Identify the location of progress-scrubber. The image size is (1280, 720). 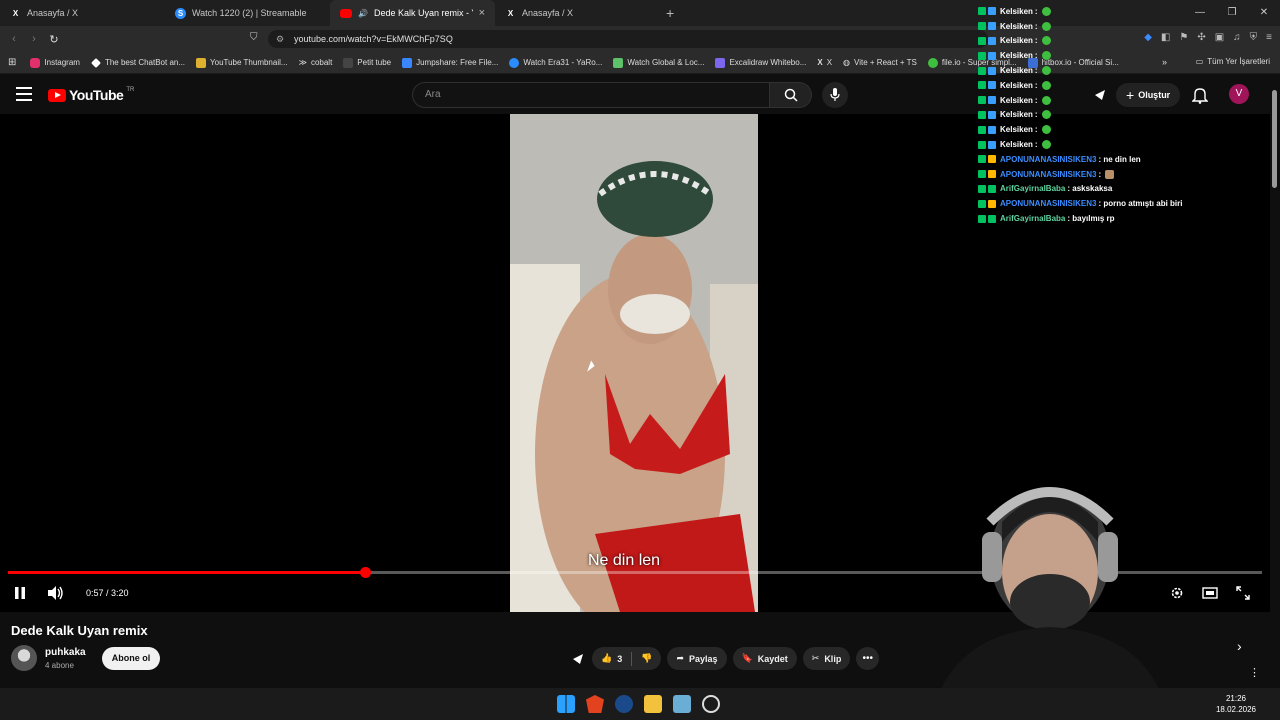
(366, 572).